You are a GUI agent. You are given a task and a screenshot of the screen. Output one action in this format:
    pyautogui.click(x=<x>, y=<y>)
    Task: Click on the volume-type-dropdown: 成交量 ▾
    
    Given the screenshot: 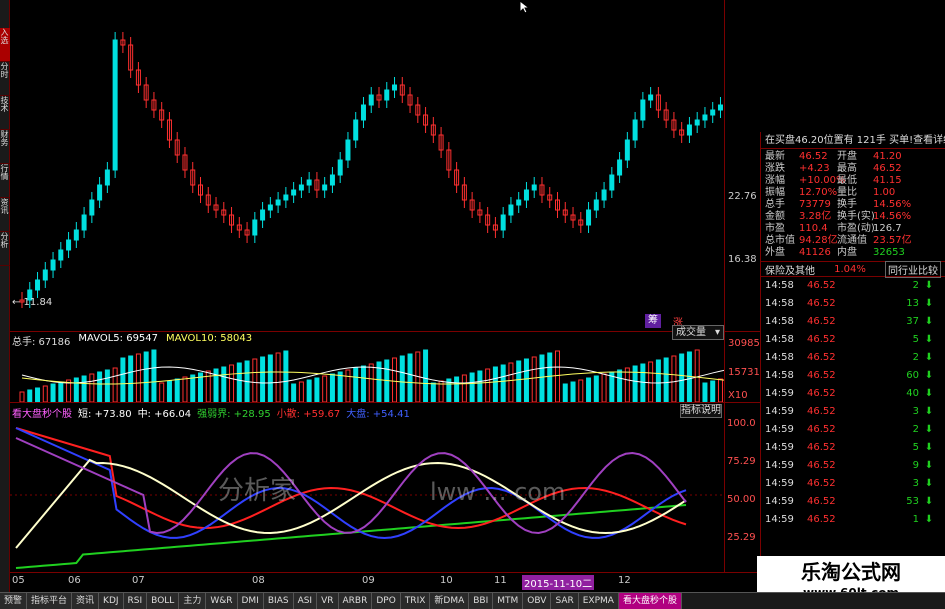 What is the action you would take?
    pyautogui.click(x=698, y=332)
    